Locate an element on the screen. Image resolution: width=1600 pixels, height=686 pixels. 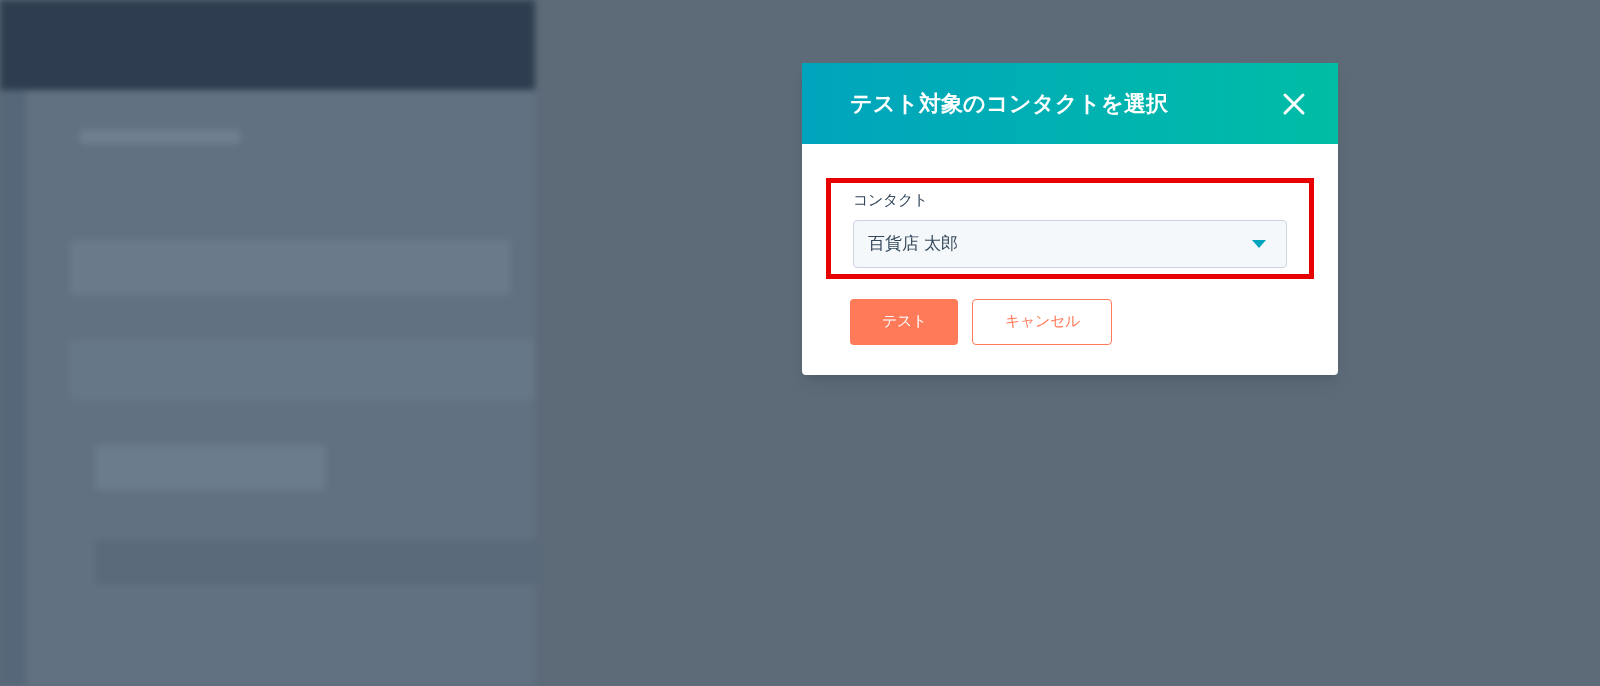
caret-icon is located at coordinates (1259, 243).